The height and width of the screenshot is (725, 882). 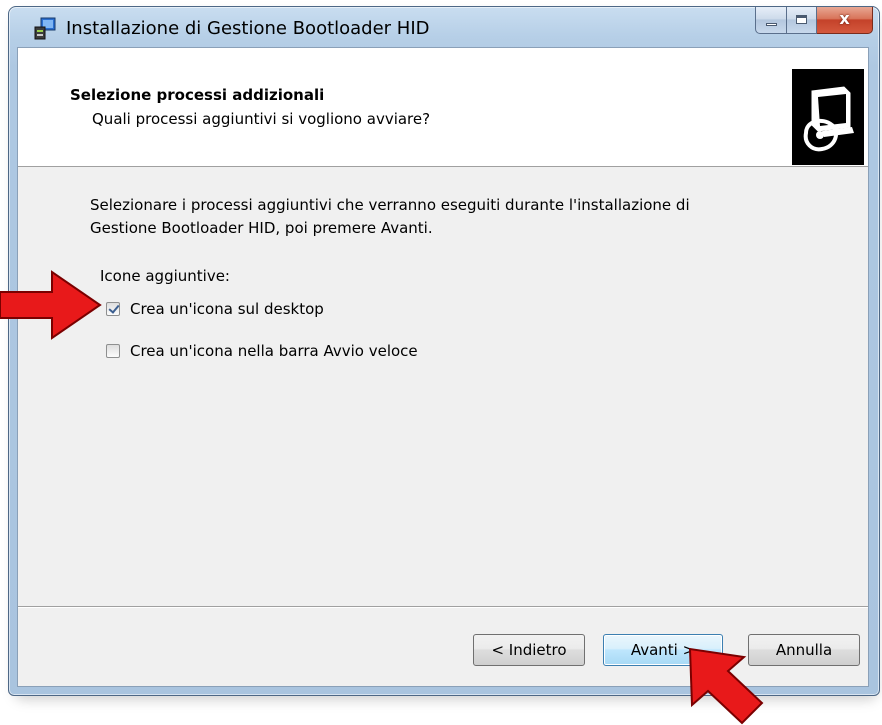 I want to click on close-button: x, so click(x=845, y=20).